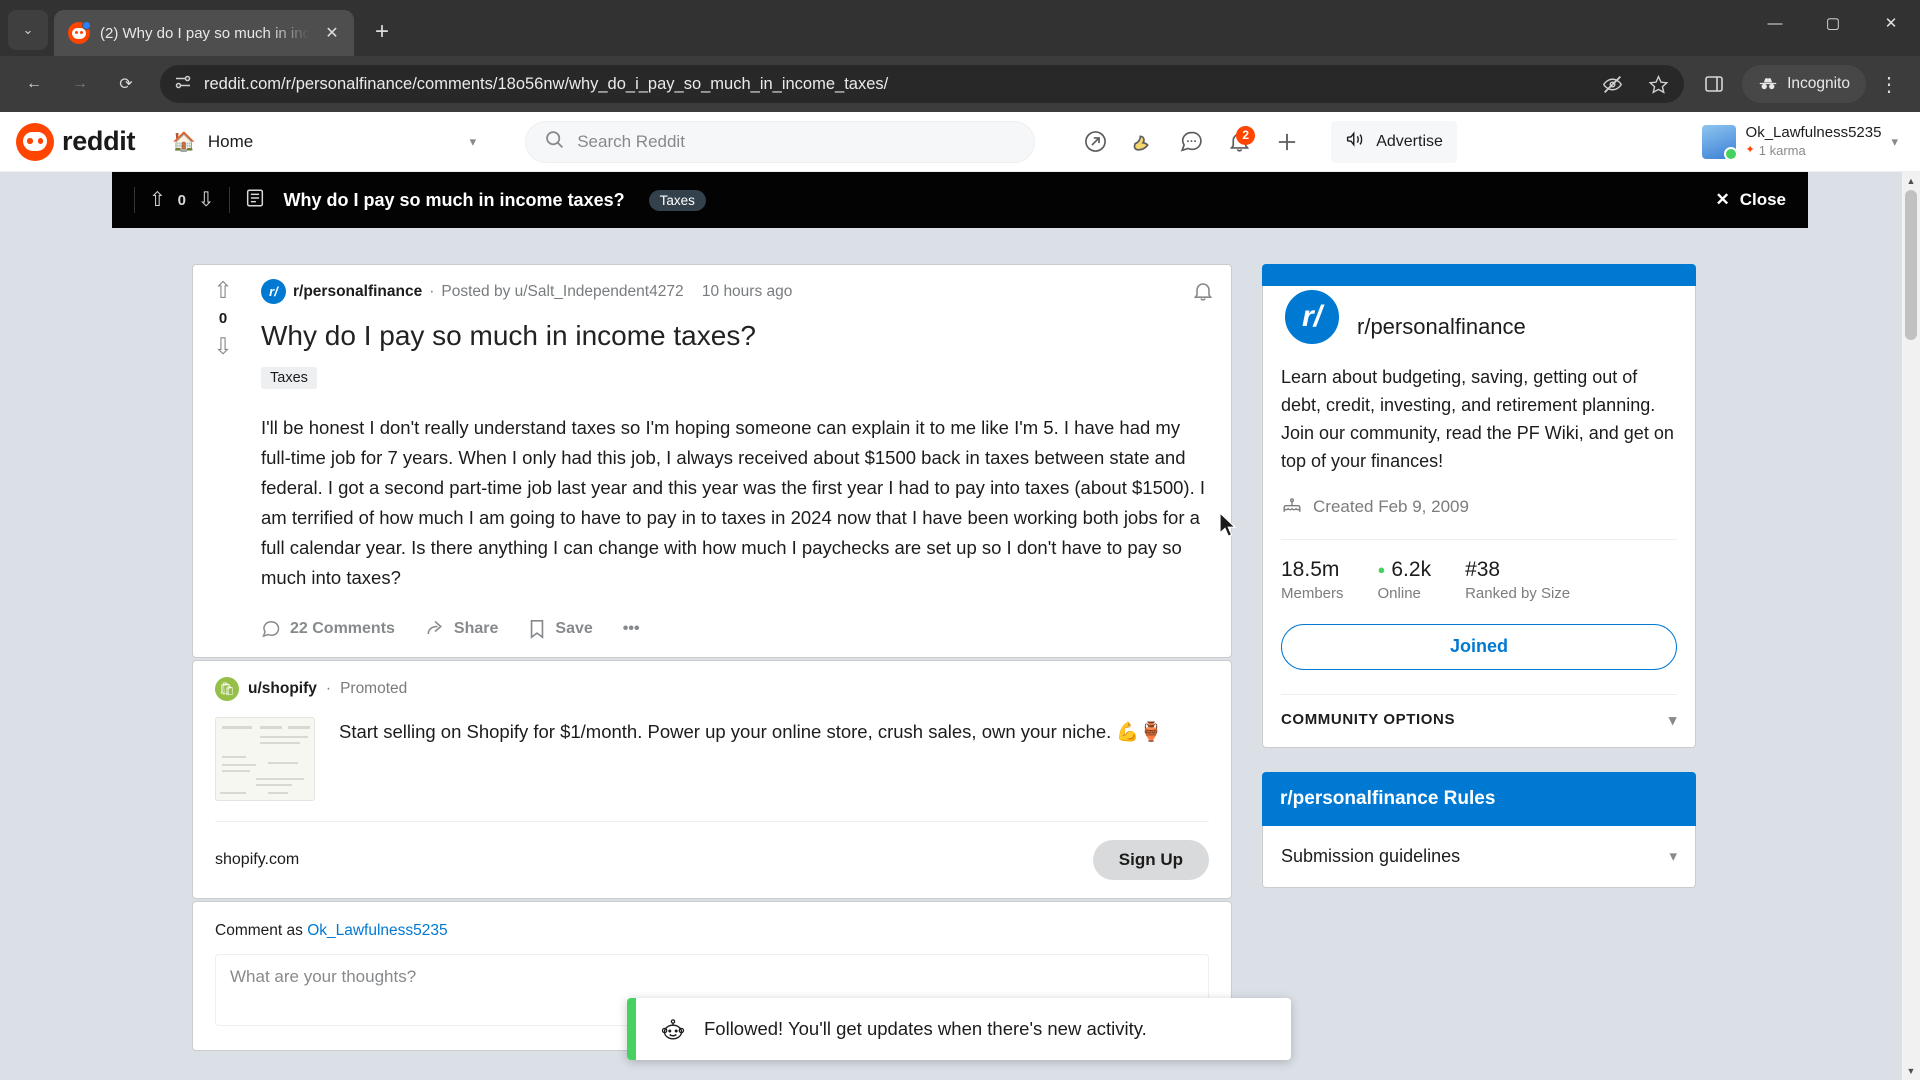 Image resolution: width=1920 pixels, height=1080 pixels. What do you see at coordinates (35, 141) in the screenshot?
I see `reddit-logo-icon` at bounding box center [35, 141].